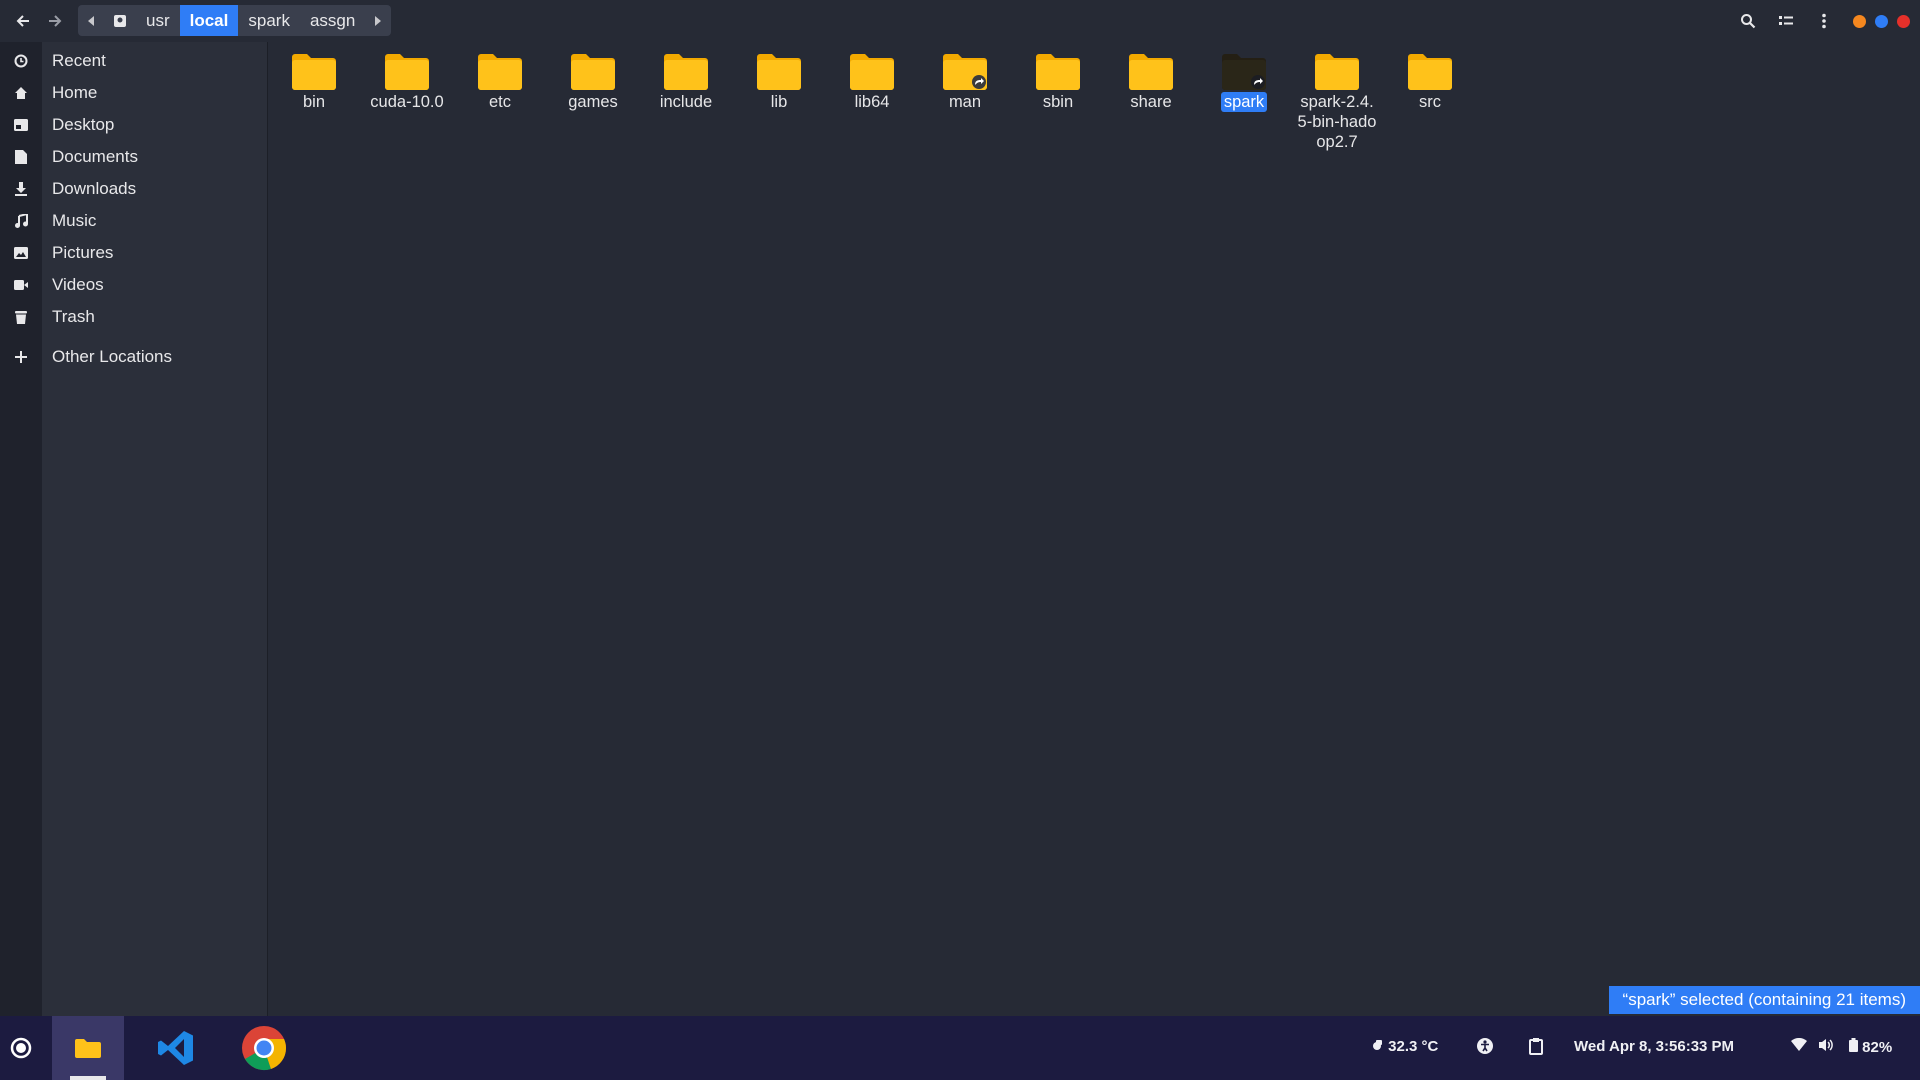 The width and height of the screenshot is (1920, 1080). What do you see at coordinates (73, 316) in the screenshot?
I see `sidebar-item-label: Trash` at bounding box center [73, 316].